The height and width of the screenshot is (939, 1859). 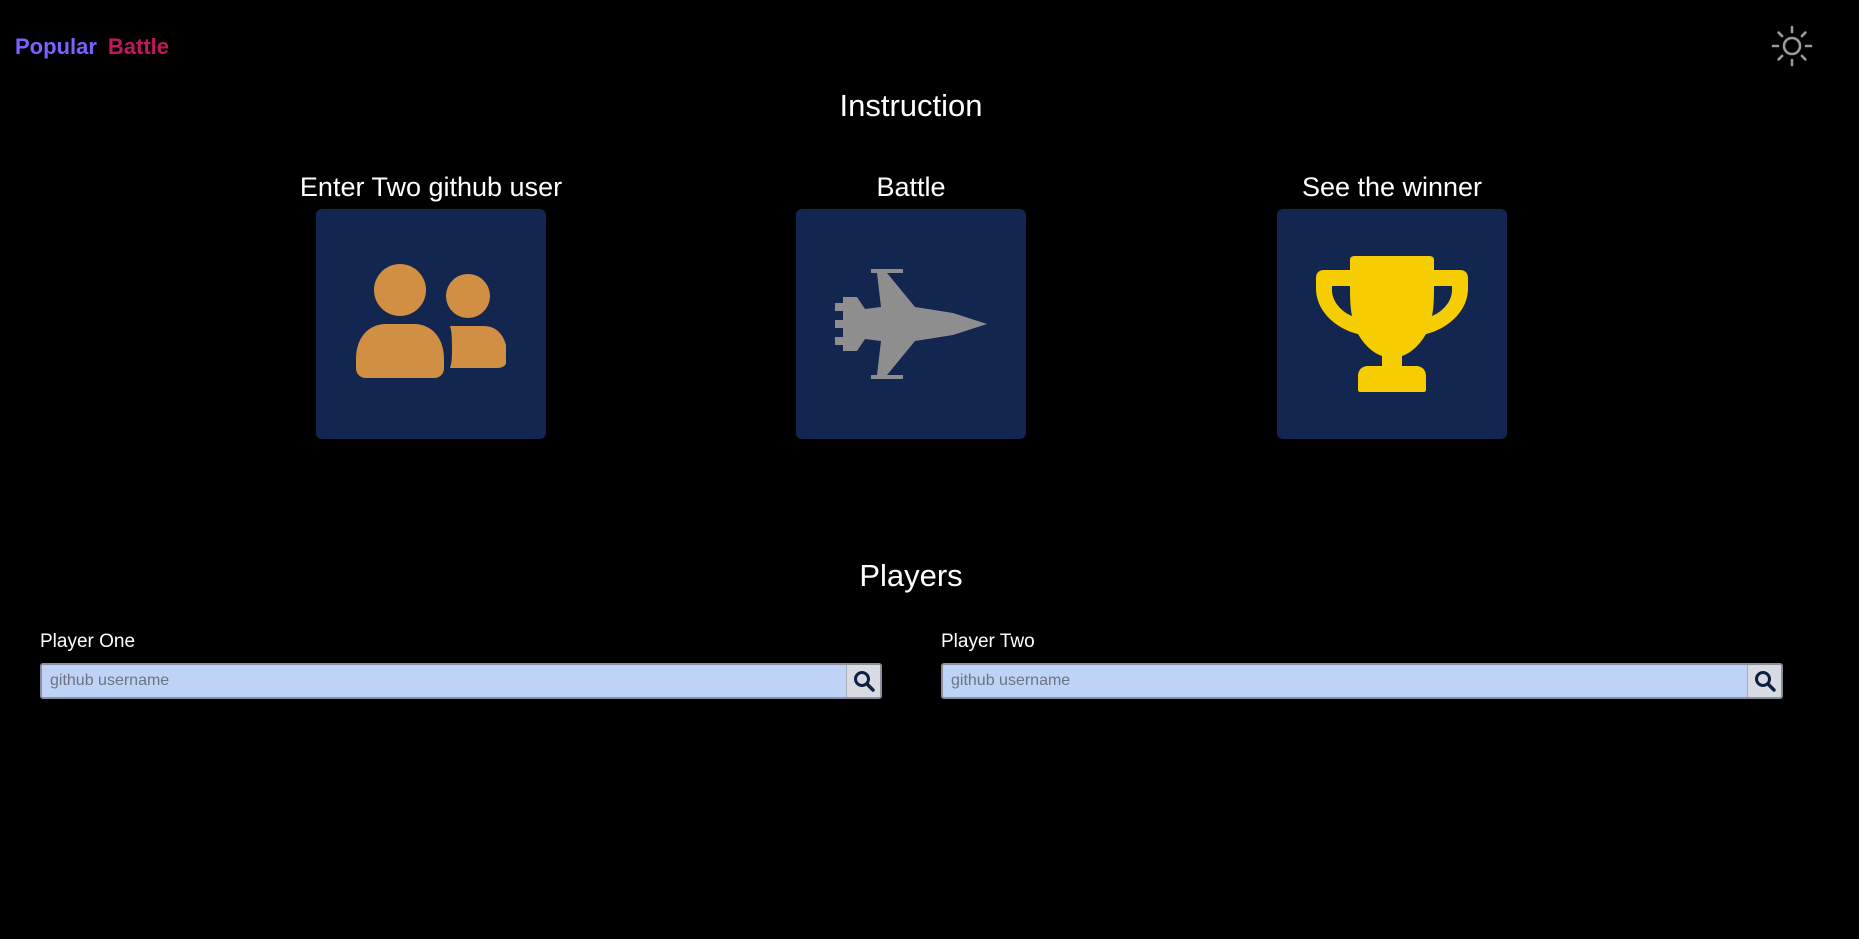 I want to click on player-one-input, so click(x=444, y=681).